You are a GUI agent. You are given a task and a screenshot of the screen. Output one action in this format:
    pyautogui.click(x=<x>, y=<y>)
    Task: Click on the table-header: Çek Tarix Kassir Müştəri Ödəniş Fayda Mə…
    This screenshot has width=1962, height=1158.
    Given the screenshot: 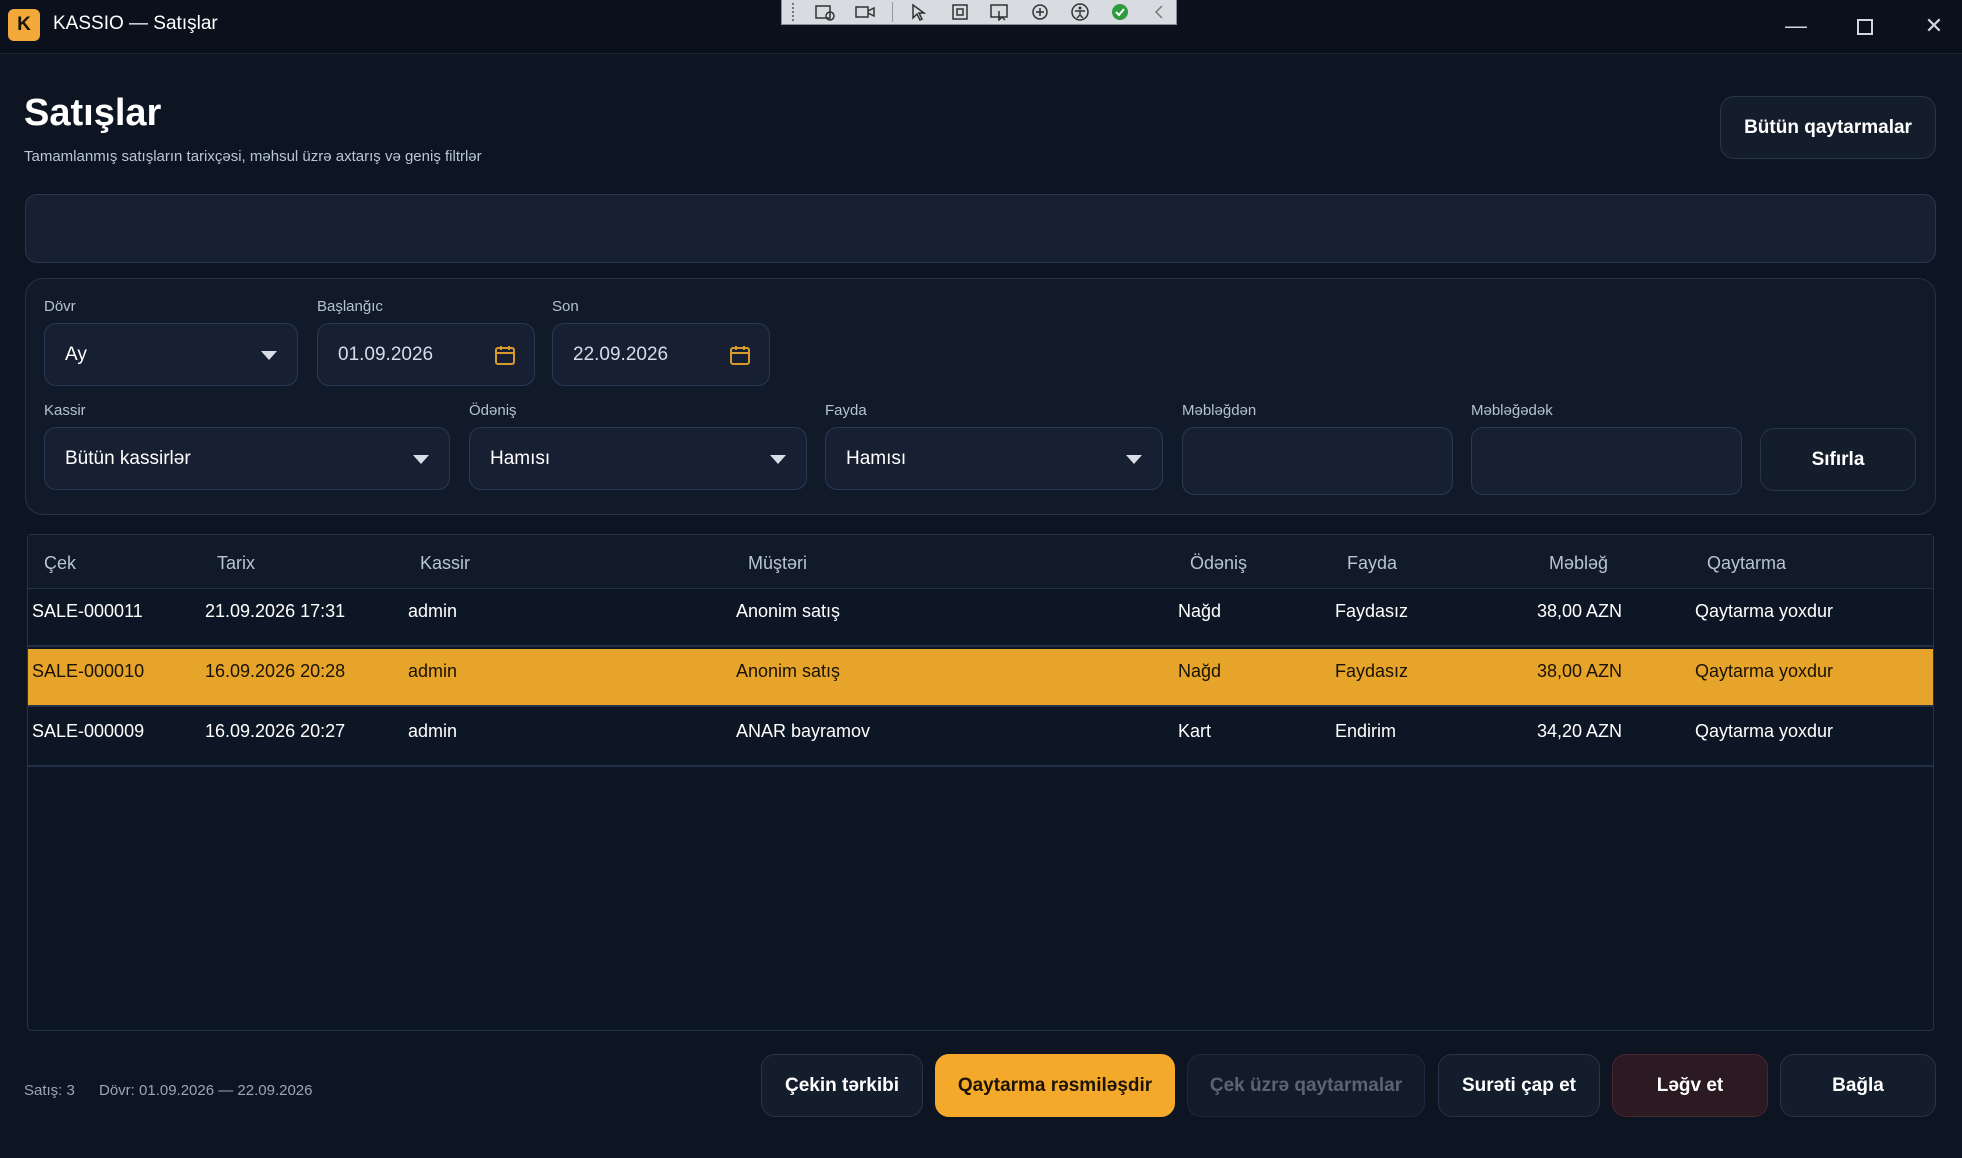 What is the action you would take?
    pyautogui.click(x=980, y=562)
    